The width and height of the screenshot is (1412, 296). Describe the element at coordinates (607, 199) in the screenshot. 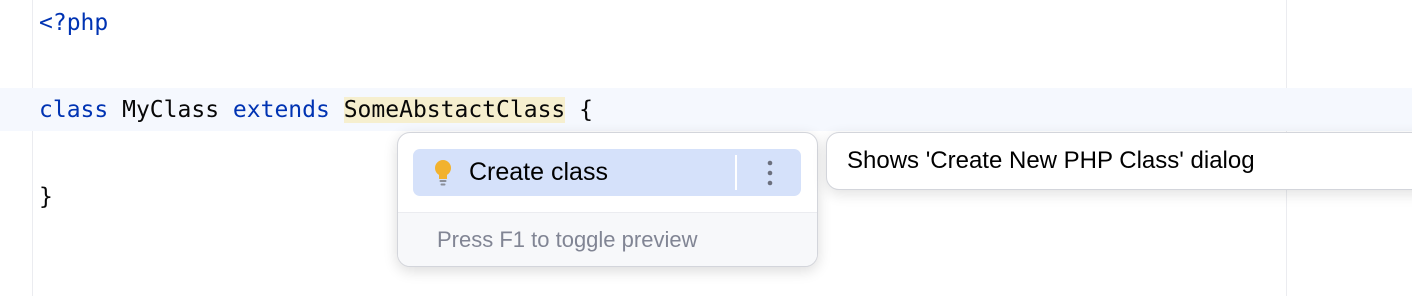

I see `intention-actions-popup: Create class Press F1 to toggle preview` at that location.